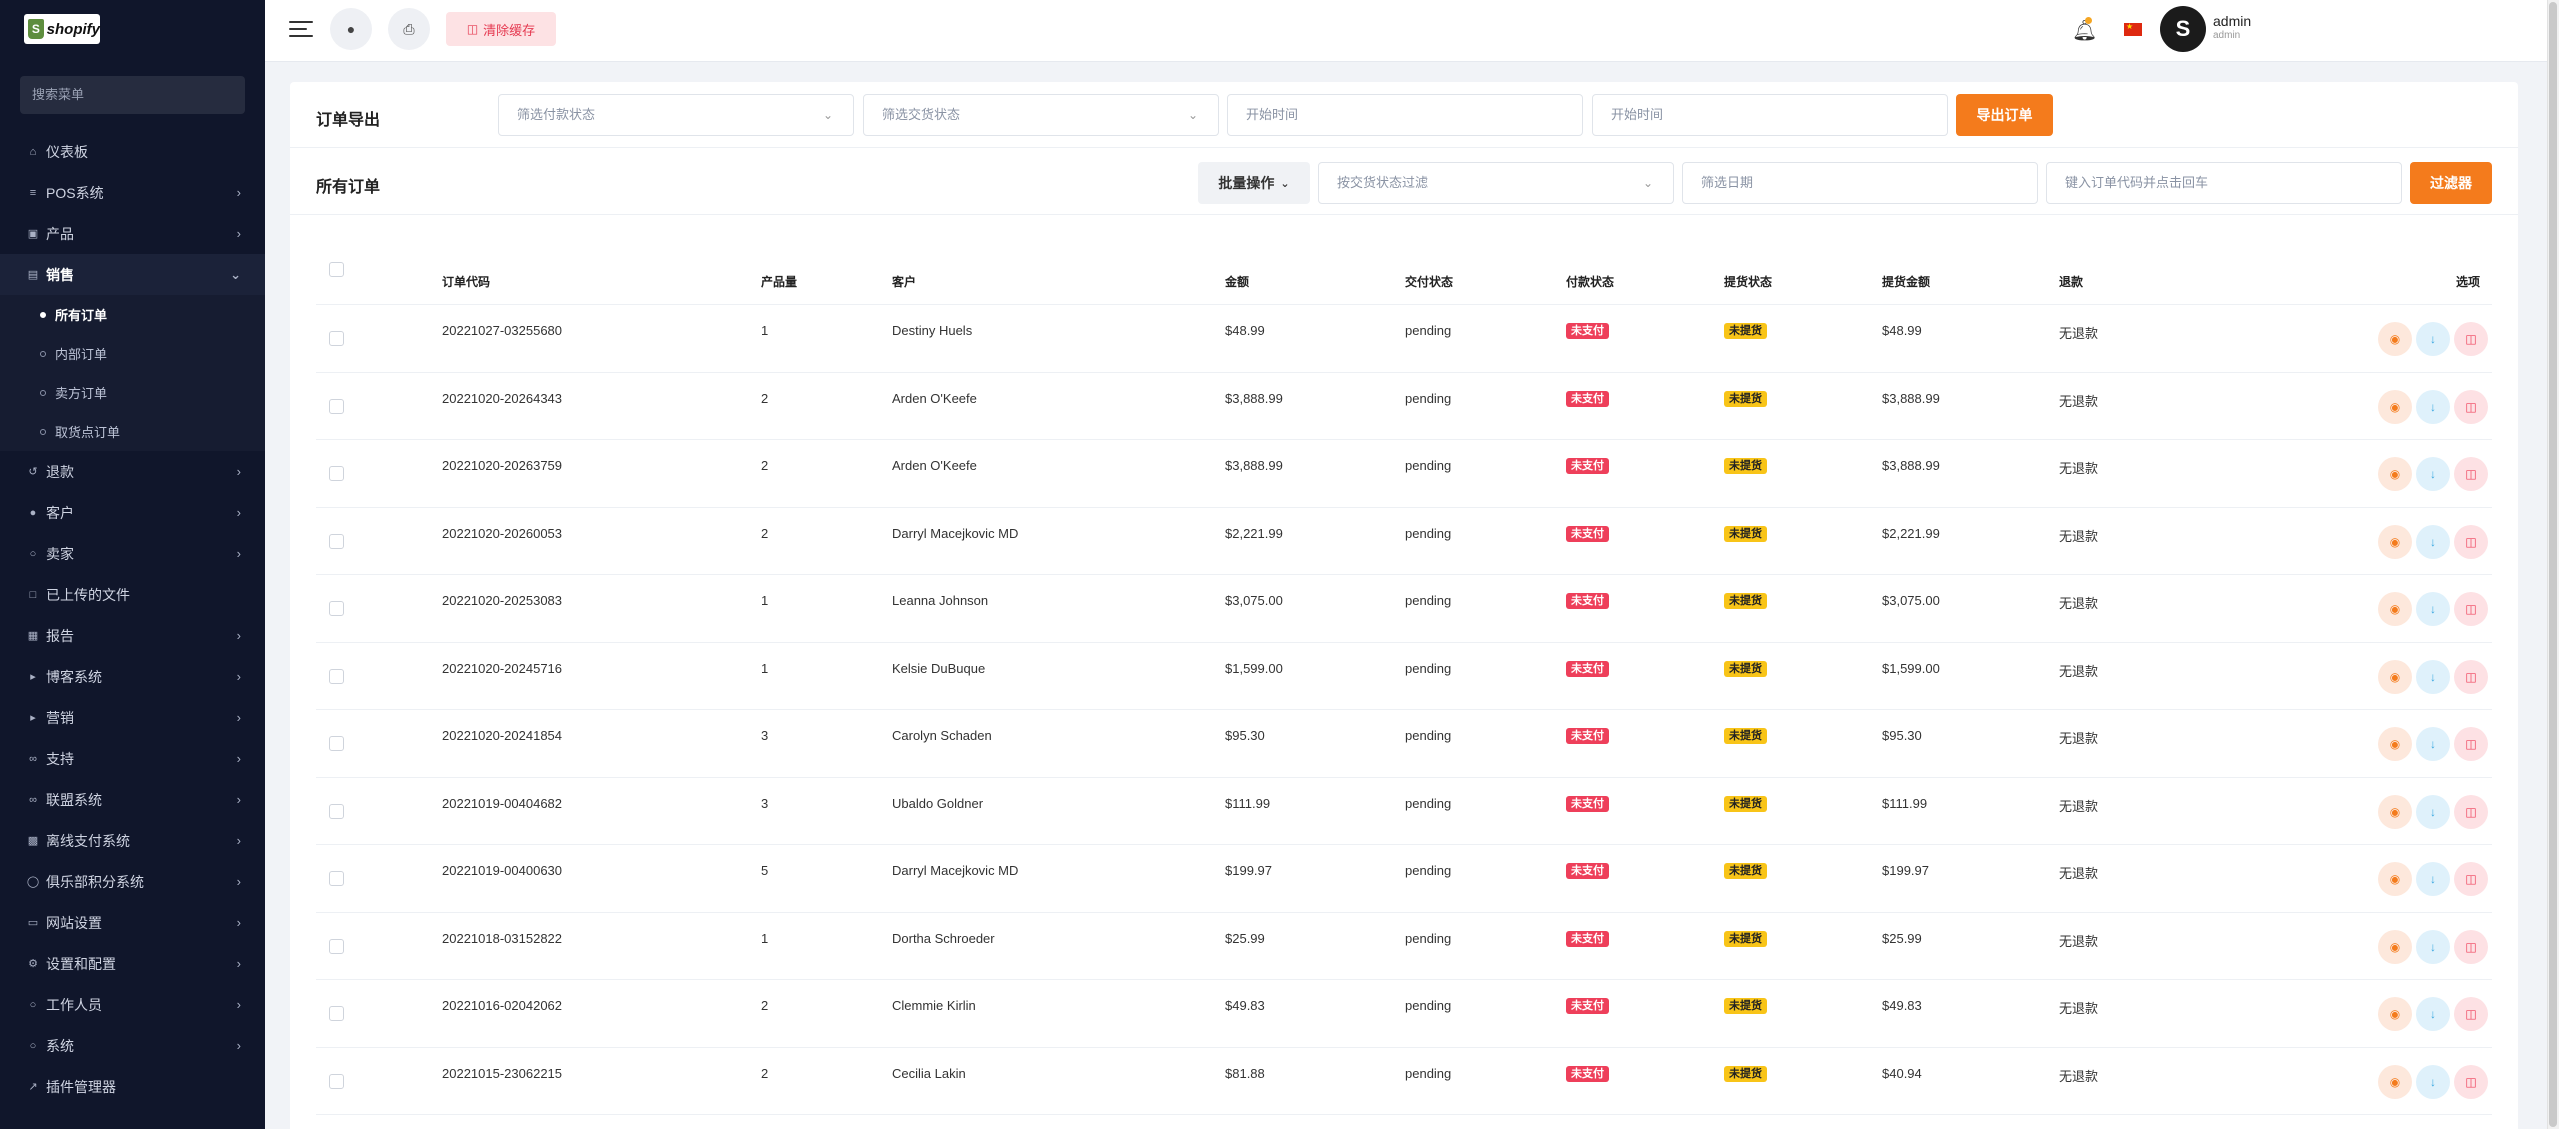 This screenshot has height=1129, width=2559. I want to click on sidebar-item-10: ▸ 营销 ›, so click(132, 717).